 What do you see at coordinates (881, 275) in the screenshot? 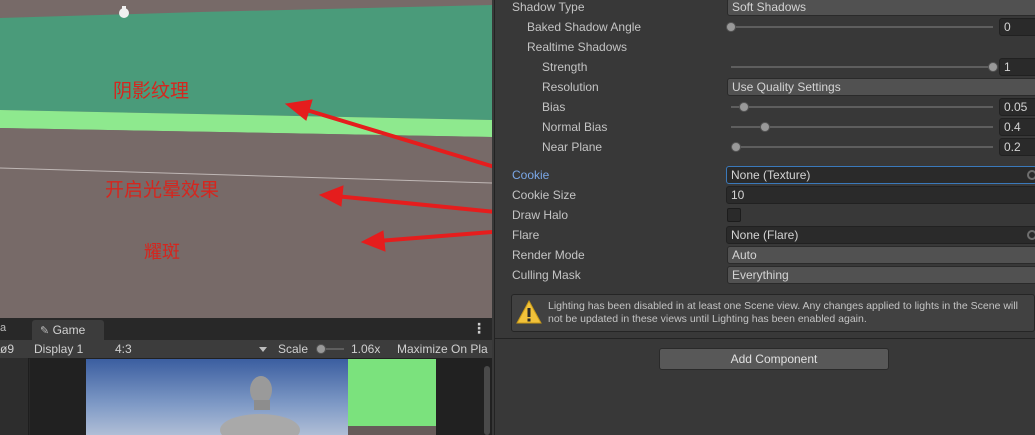
I see `culling-mask-dropdown: Everything` at bounding box center [881, 275].